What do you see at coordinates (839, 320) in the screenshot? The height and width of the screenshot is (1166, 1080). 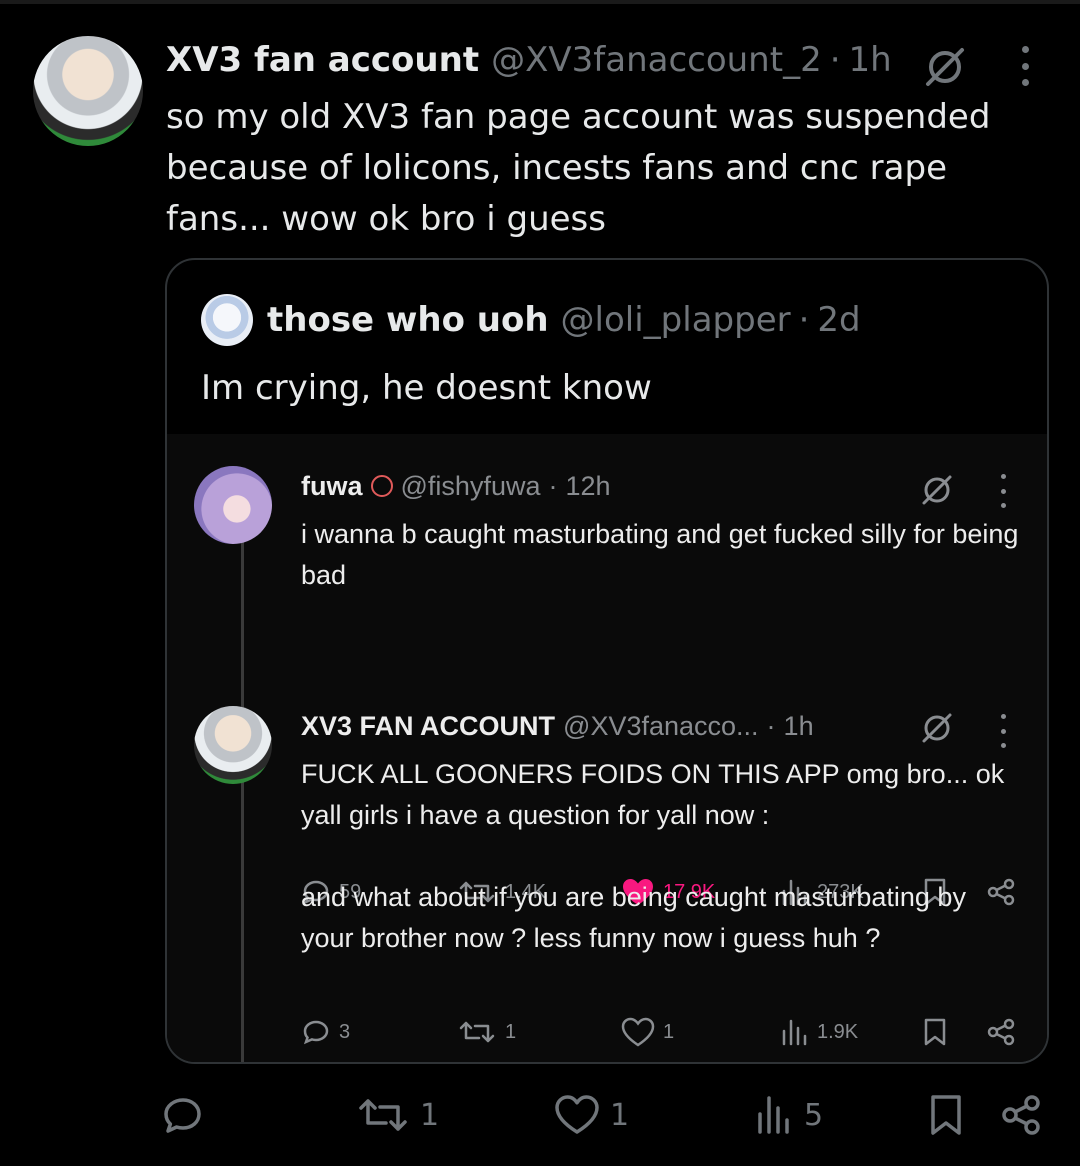 I see `quoted-tweet-time: 2d` at bounding box center [839, 320].